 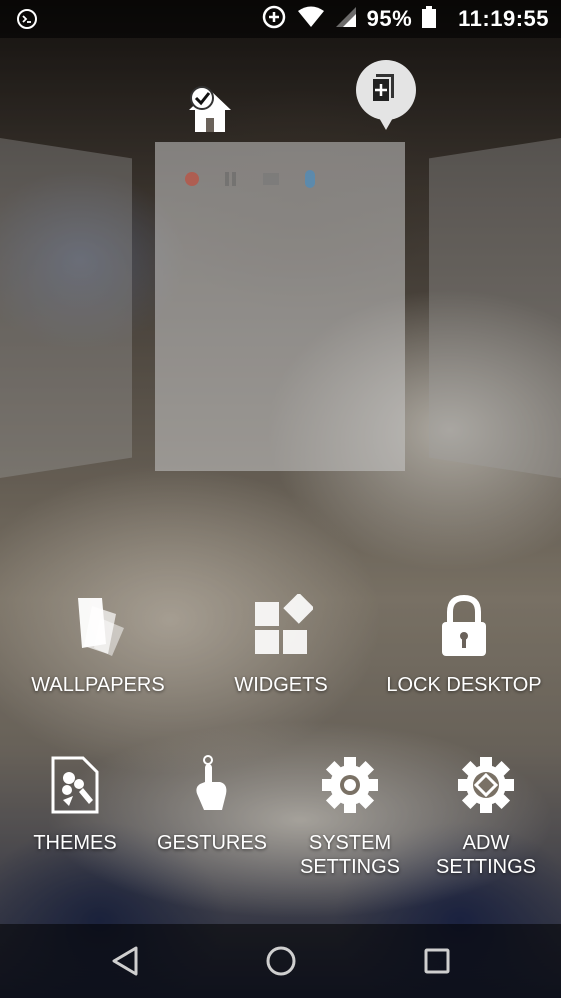 I want to click on system-settings-button: SYSTEM SETTINGS, so click(x=350, y=816).